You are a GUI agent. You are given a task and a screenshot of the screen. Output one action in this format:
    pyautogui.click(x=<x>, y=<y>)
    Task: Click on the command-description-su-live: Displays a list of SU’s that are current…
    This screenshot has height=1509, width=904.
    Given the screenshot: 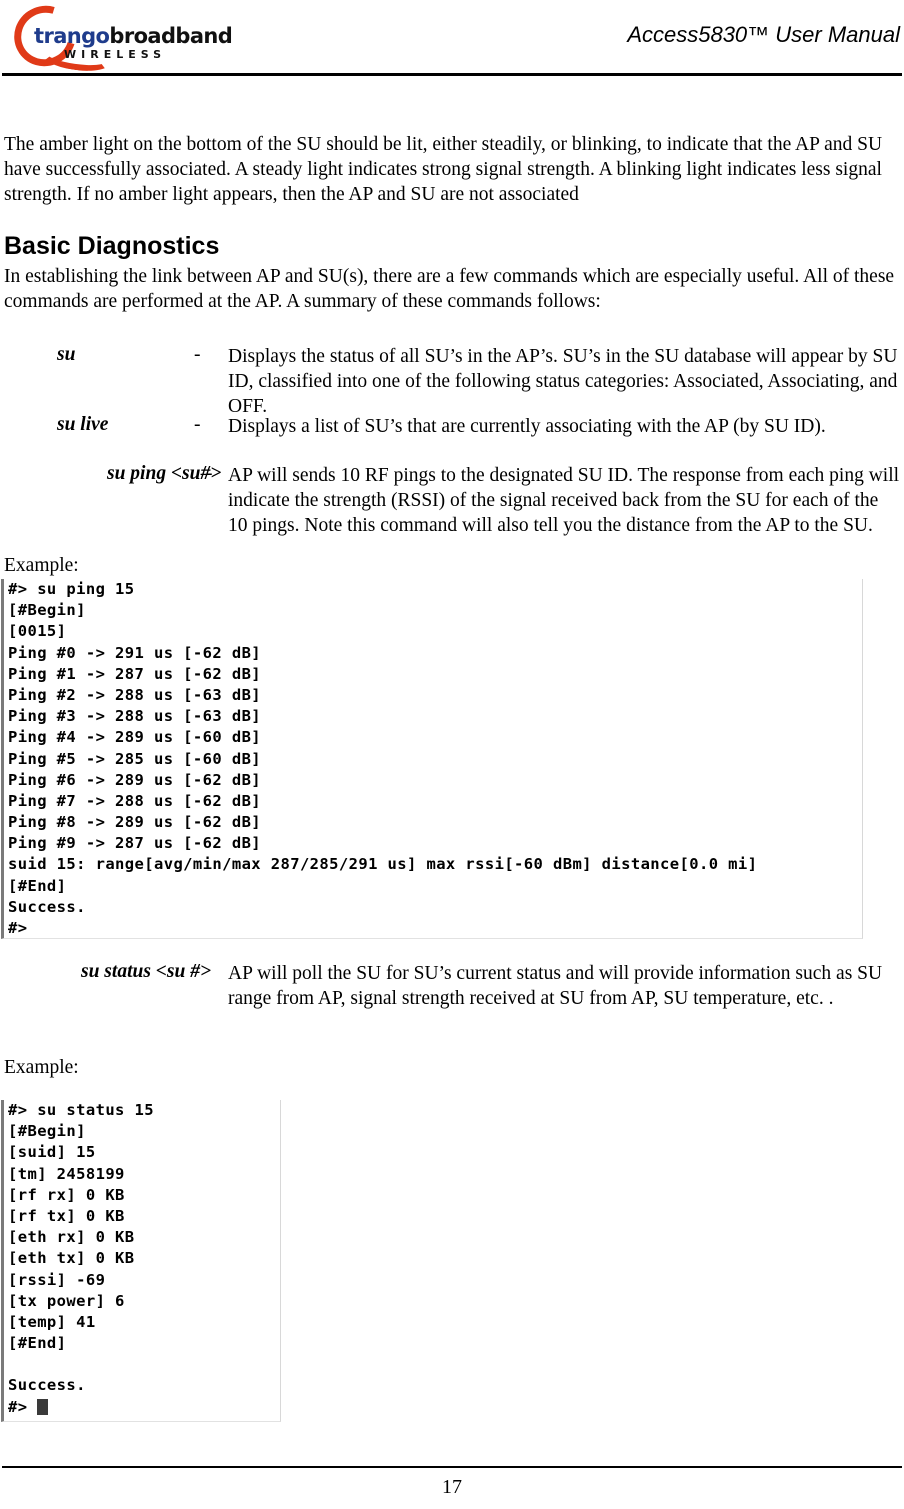 What is the action you would take?
    pyautogui.click(x=527, y=426)
    